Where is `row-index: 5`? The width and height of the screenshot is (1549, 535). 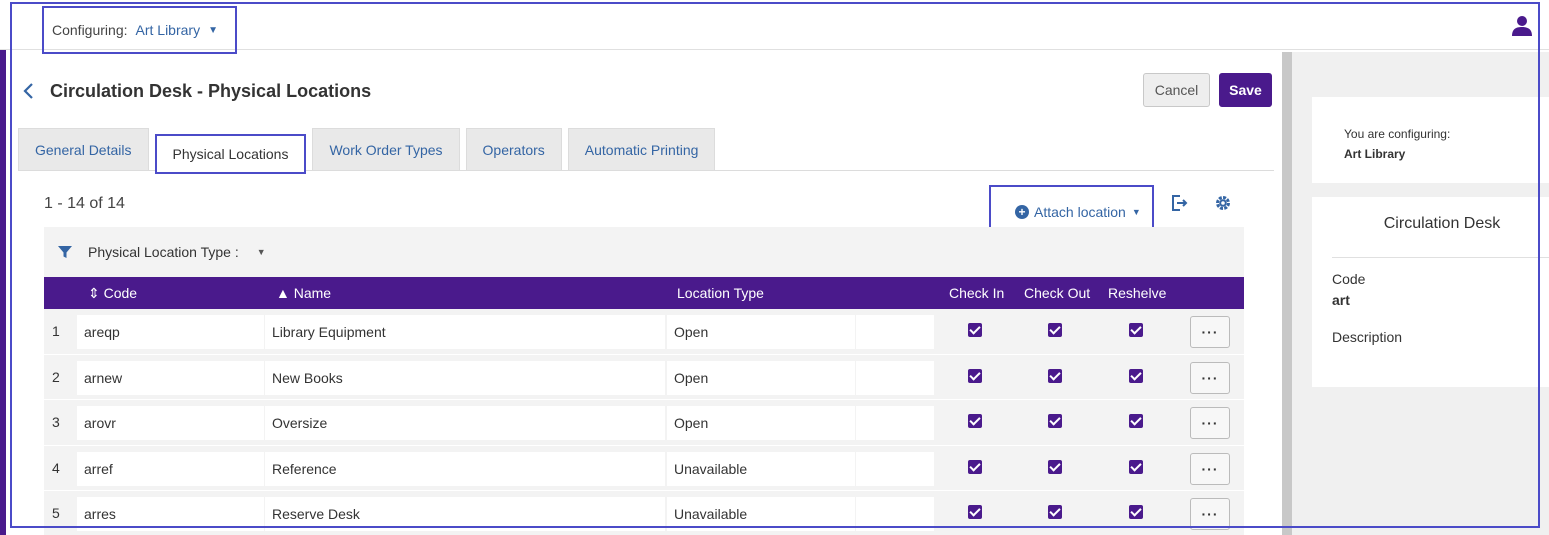 row-index: 5 is located at coordinates (56, 513).